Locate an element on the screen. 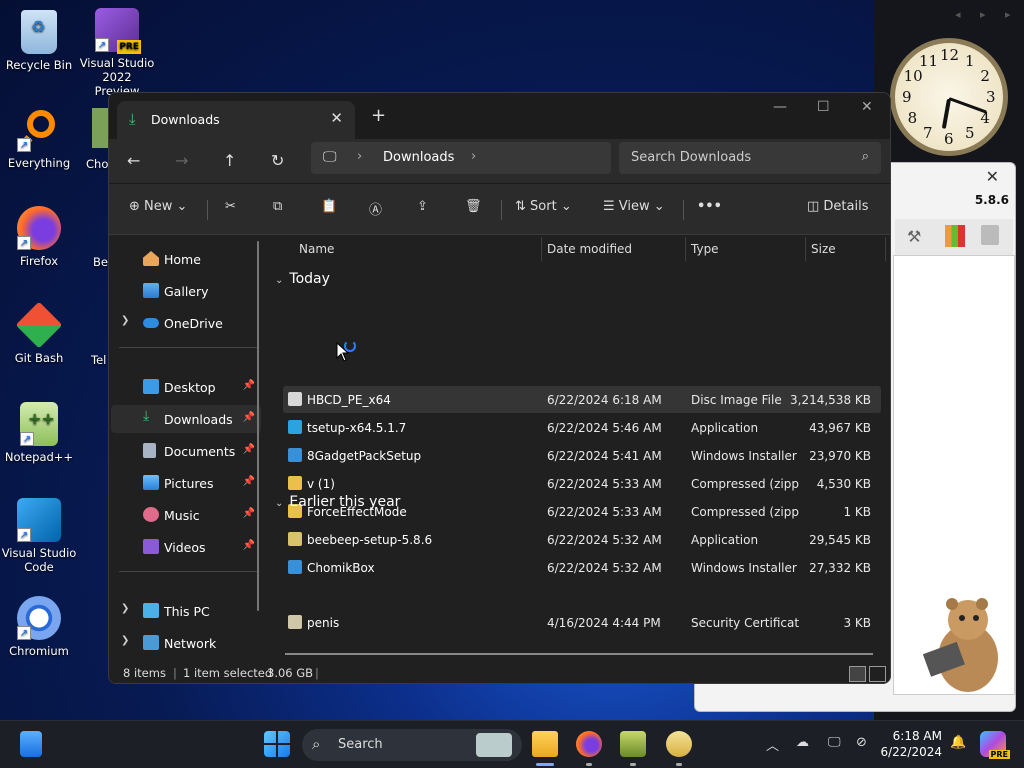  details-view-button is located at coordinates (857, 674).